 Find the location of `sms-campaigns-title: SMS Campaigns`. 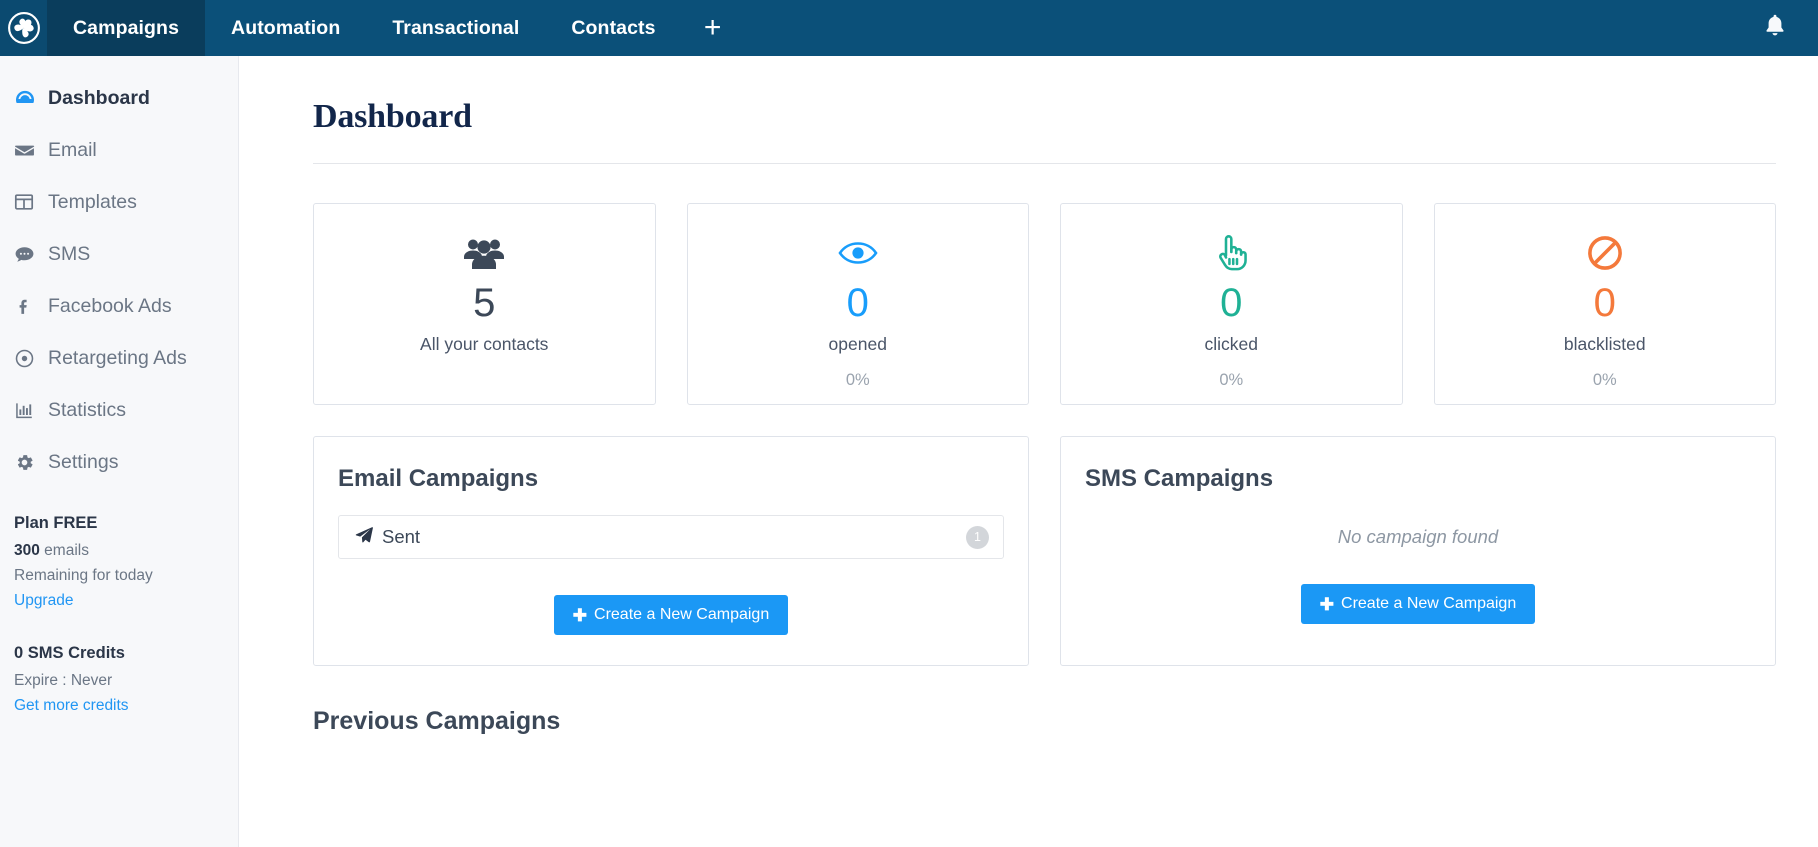

sms-campaigns-title: SMS Campaigns is located at coordinates (1179, 478).